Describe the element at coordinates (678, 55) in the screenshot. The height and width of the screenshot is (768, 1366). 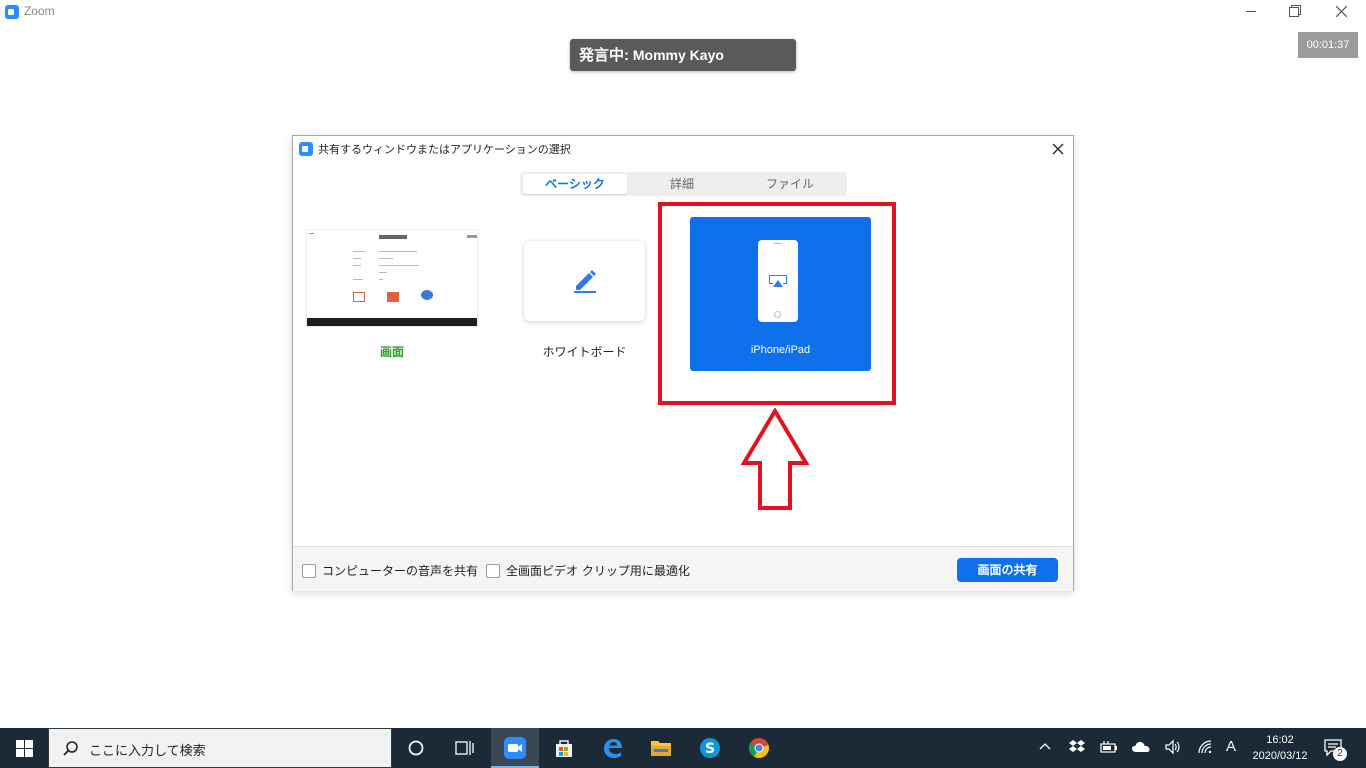
I see `speaker-name: Mommy Kayo` at that location.